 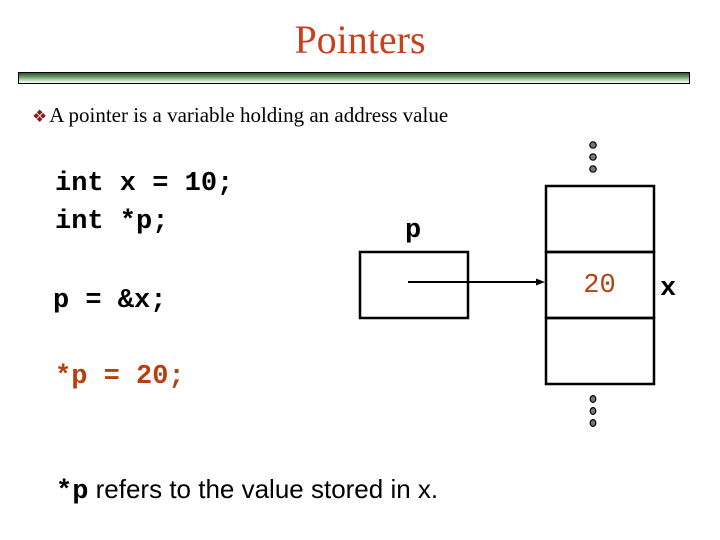 What do you see at coordinates (668, 289) in the screenshot?
I see `variable-label: x` at bounding box center [668, 289].